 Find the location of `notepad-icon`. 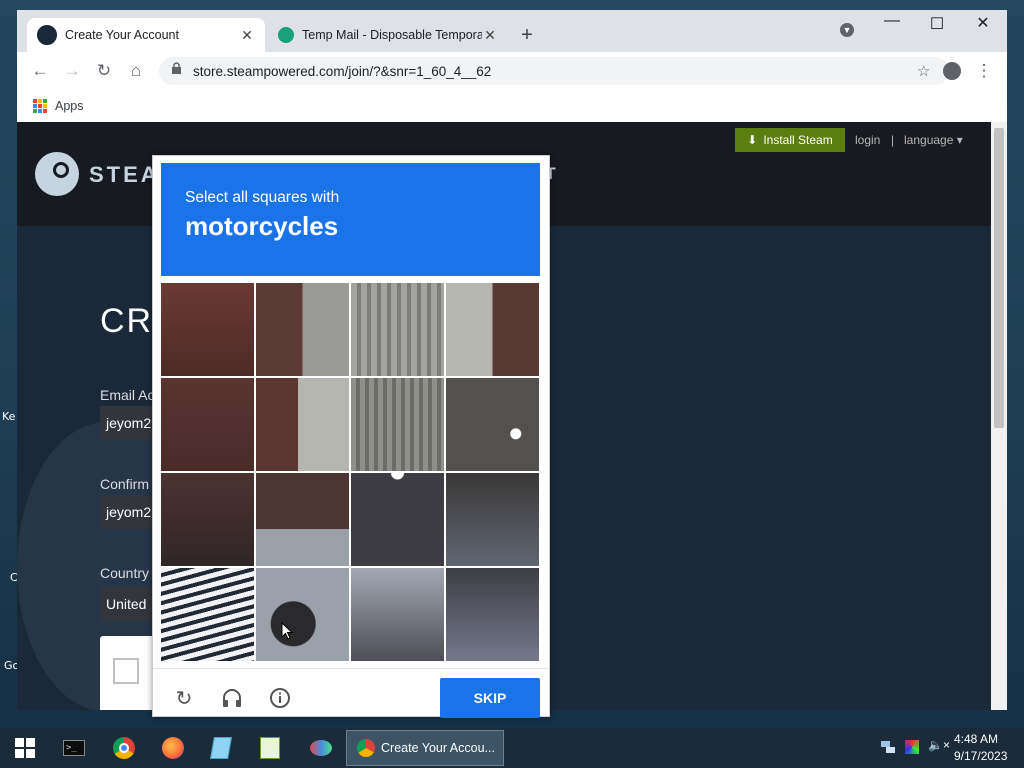

notepad-icon is located at coordinates (221, 748).